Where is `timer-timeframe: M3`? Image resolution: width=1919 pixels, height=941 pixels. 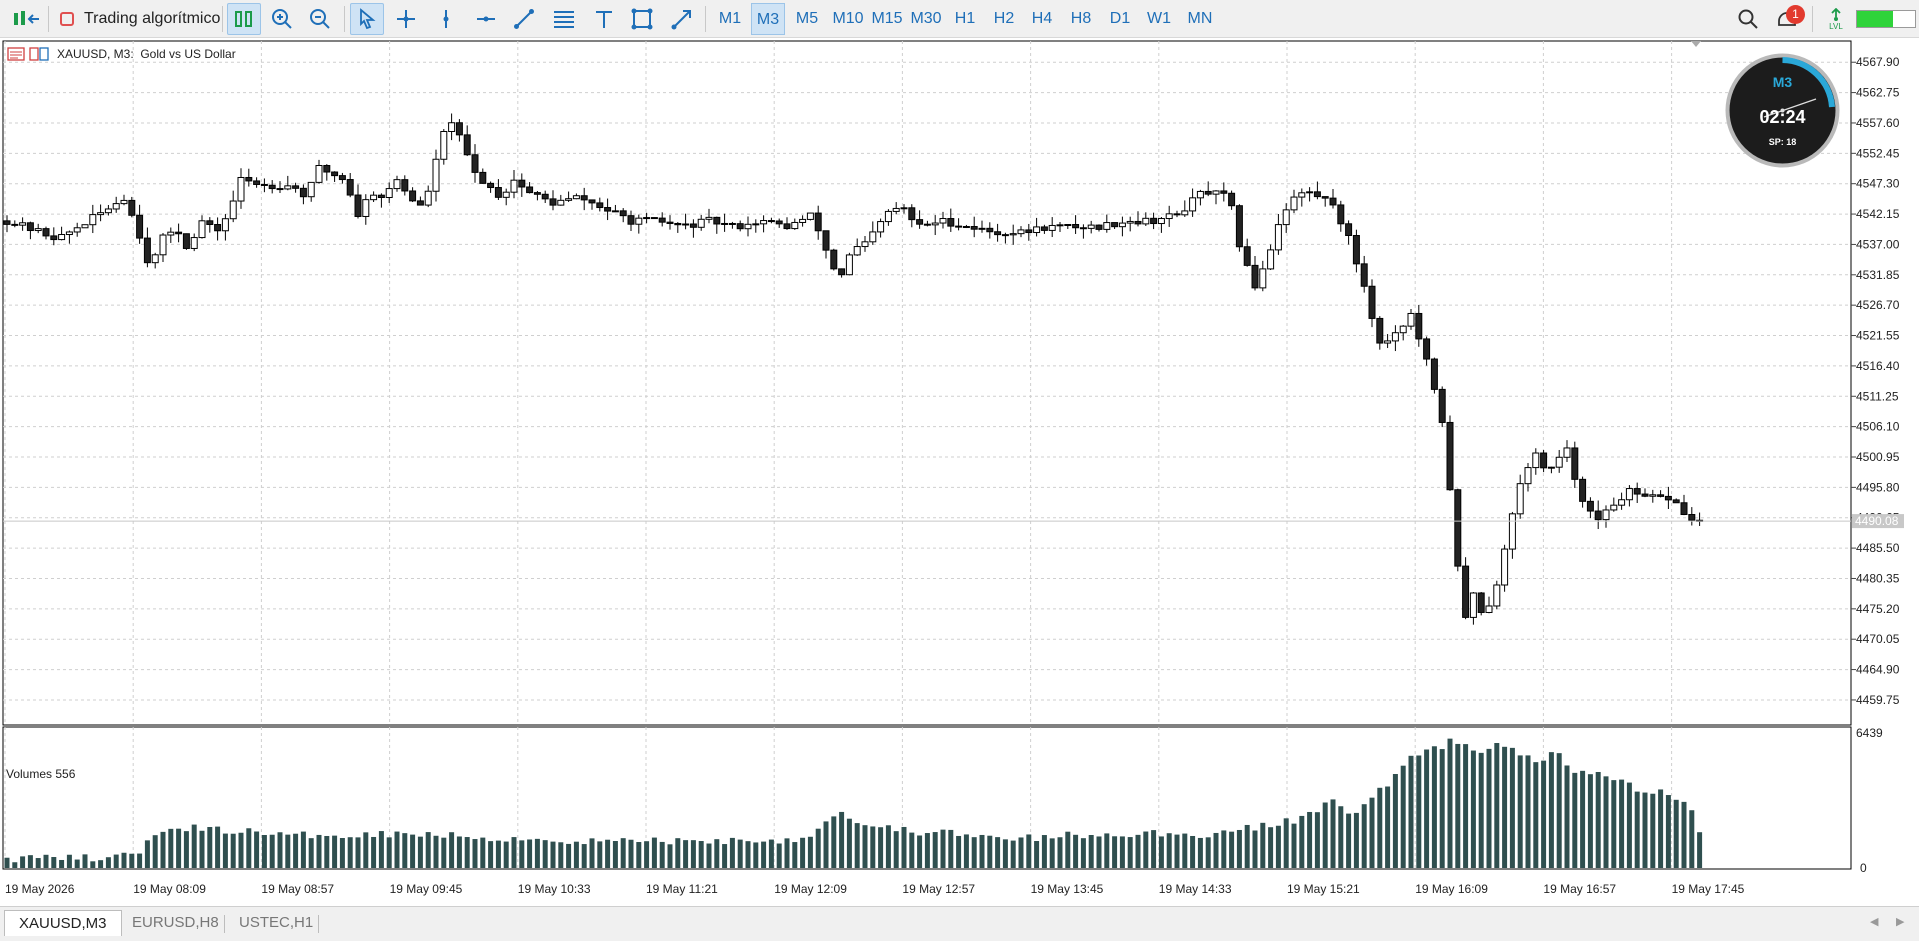
timer-timeframe: M3 is located at coordinates (1782, 82).